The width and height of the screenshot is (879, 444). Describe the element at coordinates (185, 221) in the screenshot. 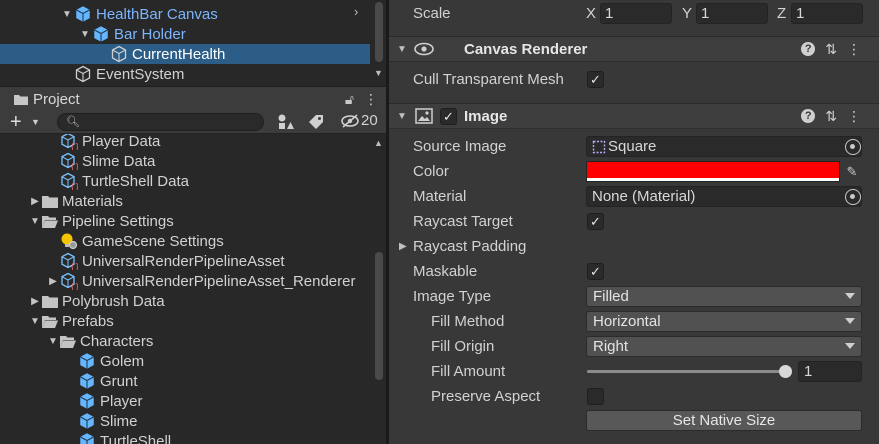

I see `project-item: ▼ Pipeline Settings` at that location.